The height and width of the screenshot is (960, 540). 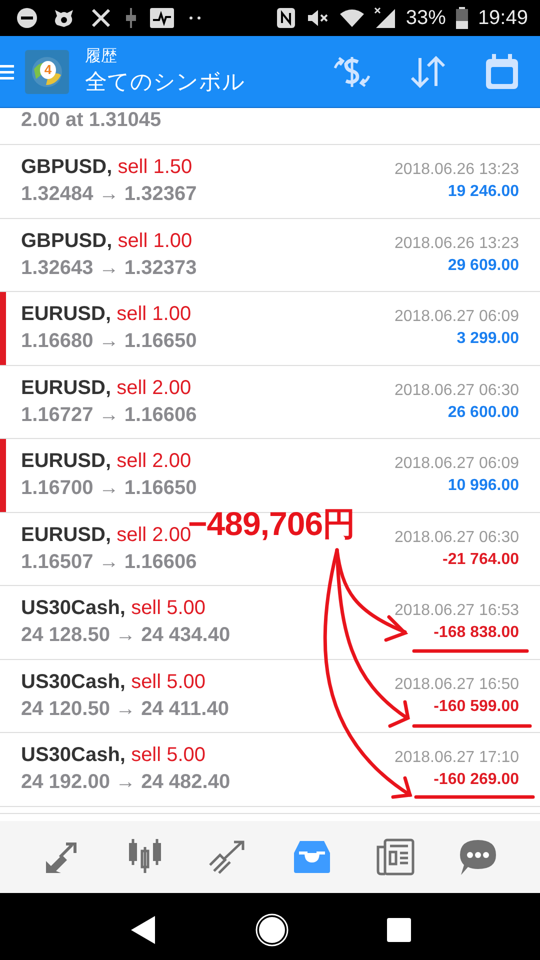 What do you see at coordinates (456, 611) in the screenshot?
I see `deal-time: 2018.06.27 16:53` at bounding box center [456, 611].